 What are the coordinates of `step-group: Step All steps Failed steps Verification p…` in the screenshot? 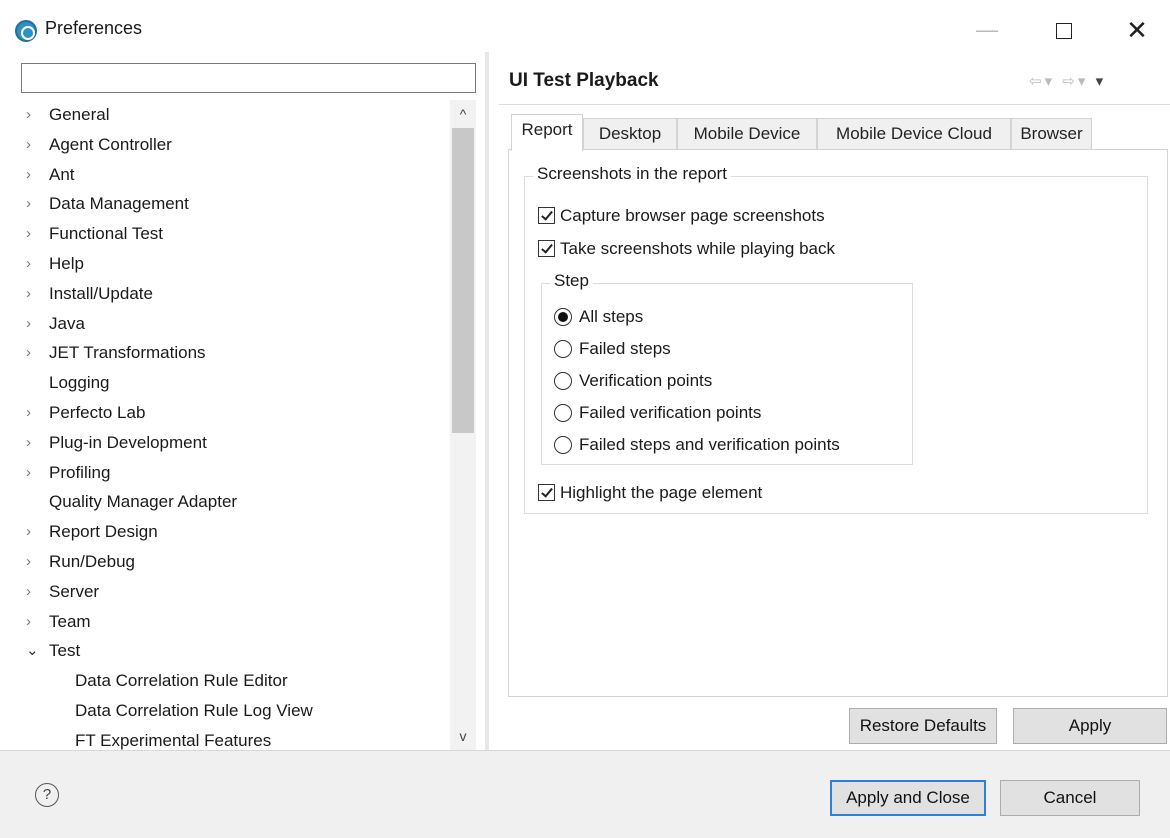 It's located at (727, 368).